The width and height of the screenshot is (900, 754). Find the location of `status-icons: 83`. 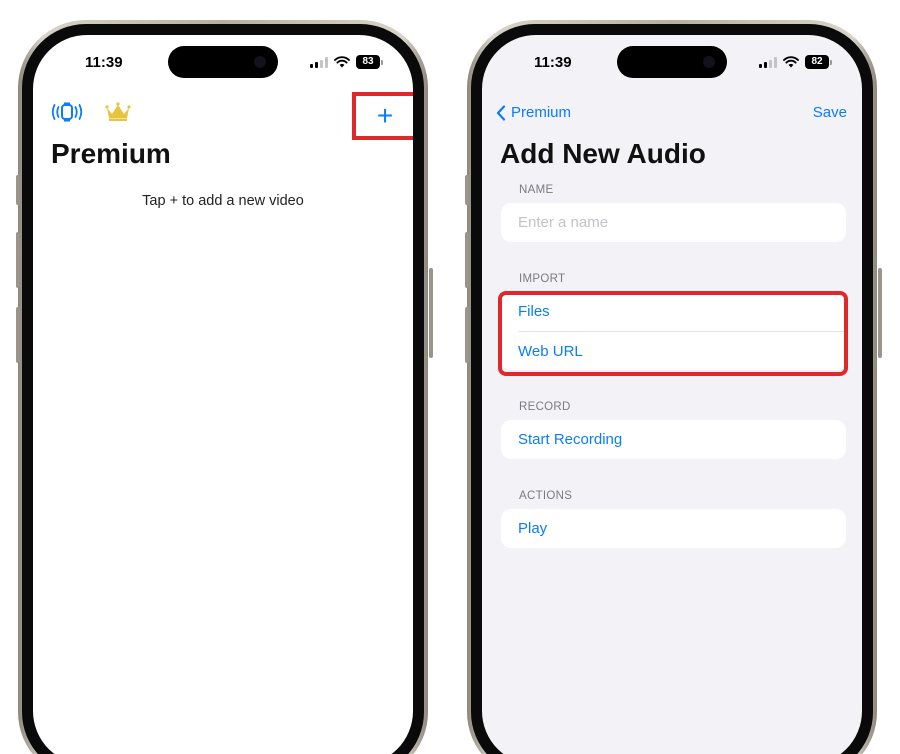

status-icons: 83 is located at coordinates (346, 62).